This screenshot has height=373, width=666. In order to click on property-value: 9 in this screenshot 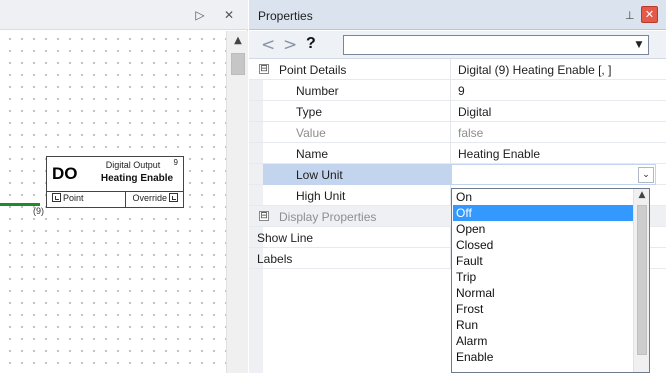, I will do `click(461, 91)`.